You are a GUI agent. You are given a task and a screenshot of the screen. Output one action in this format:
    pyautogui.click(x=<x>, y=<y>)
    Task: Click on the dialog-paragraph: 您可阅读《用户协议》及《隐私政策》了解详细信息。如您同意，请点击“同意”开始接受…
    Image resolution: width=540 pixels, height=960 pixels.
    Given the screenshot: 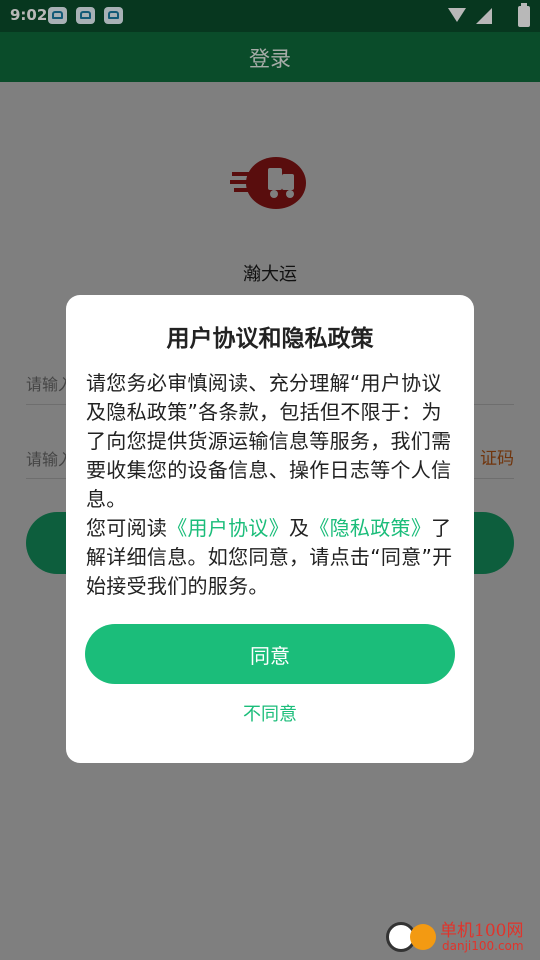 What is the action you would take?
    pyautogui.click(x=272, y=557)
    